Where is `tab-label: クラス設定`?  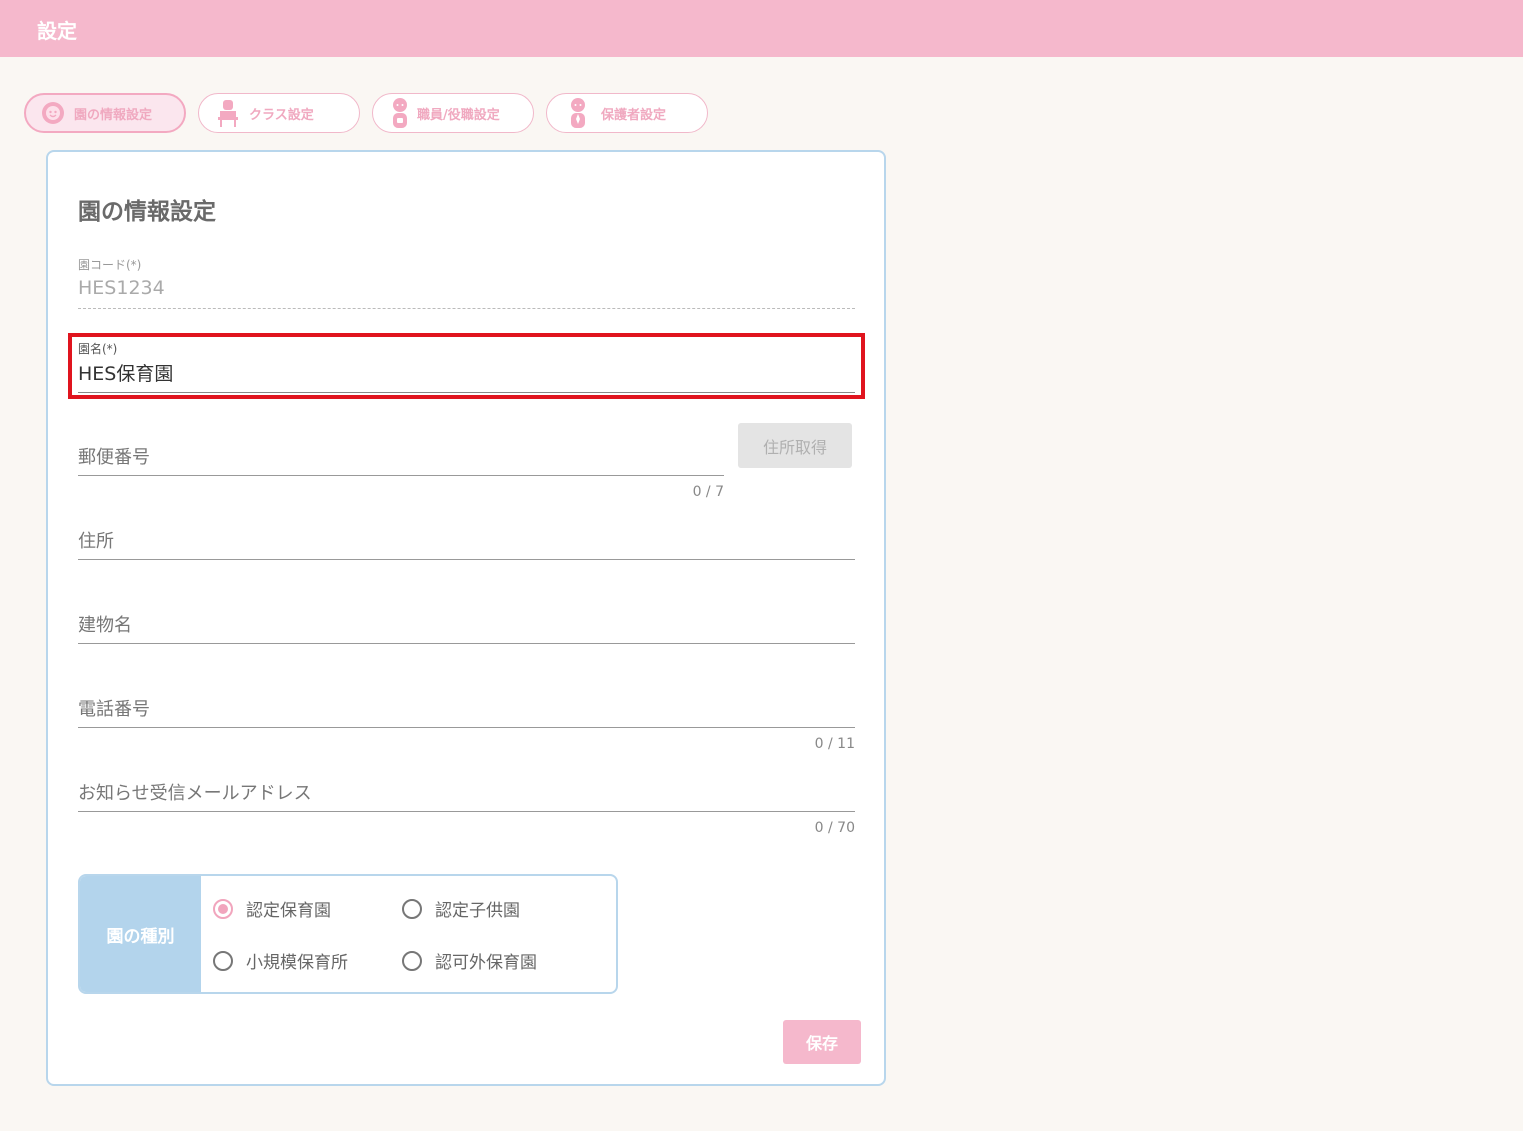
tab-label: クラス設定 is located at coordinates (281, 115).